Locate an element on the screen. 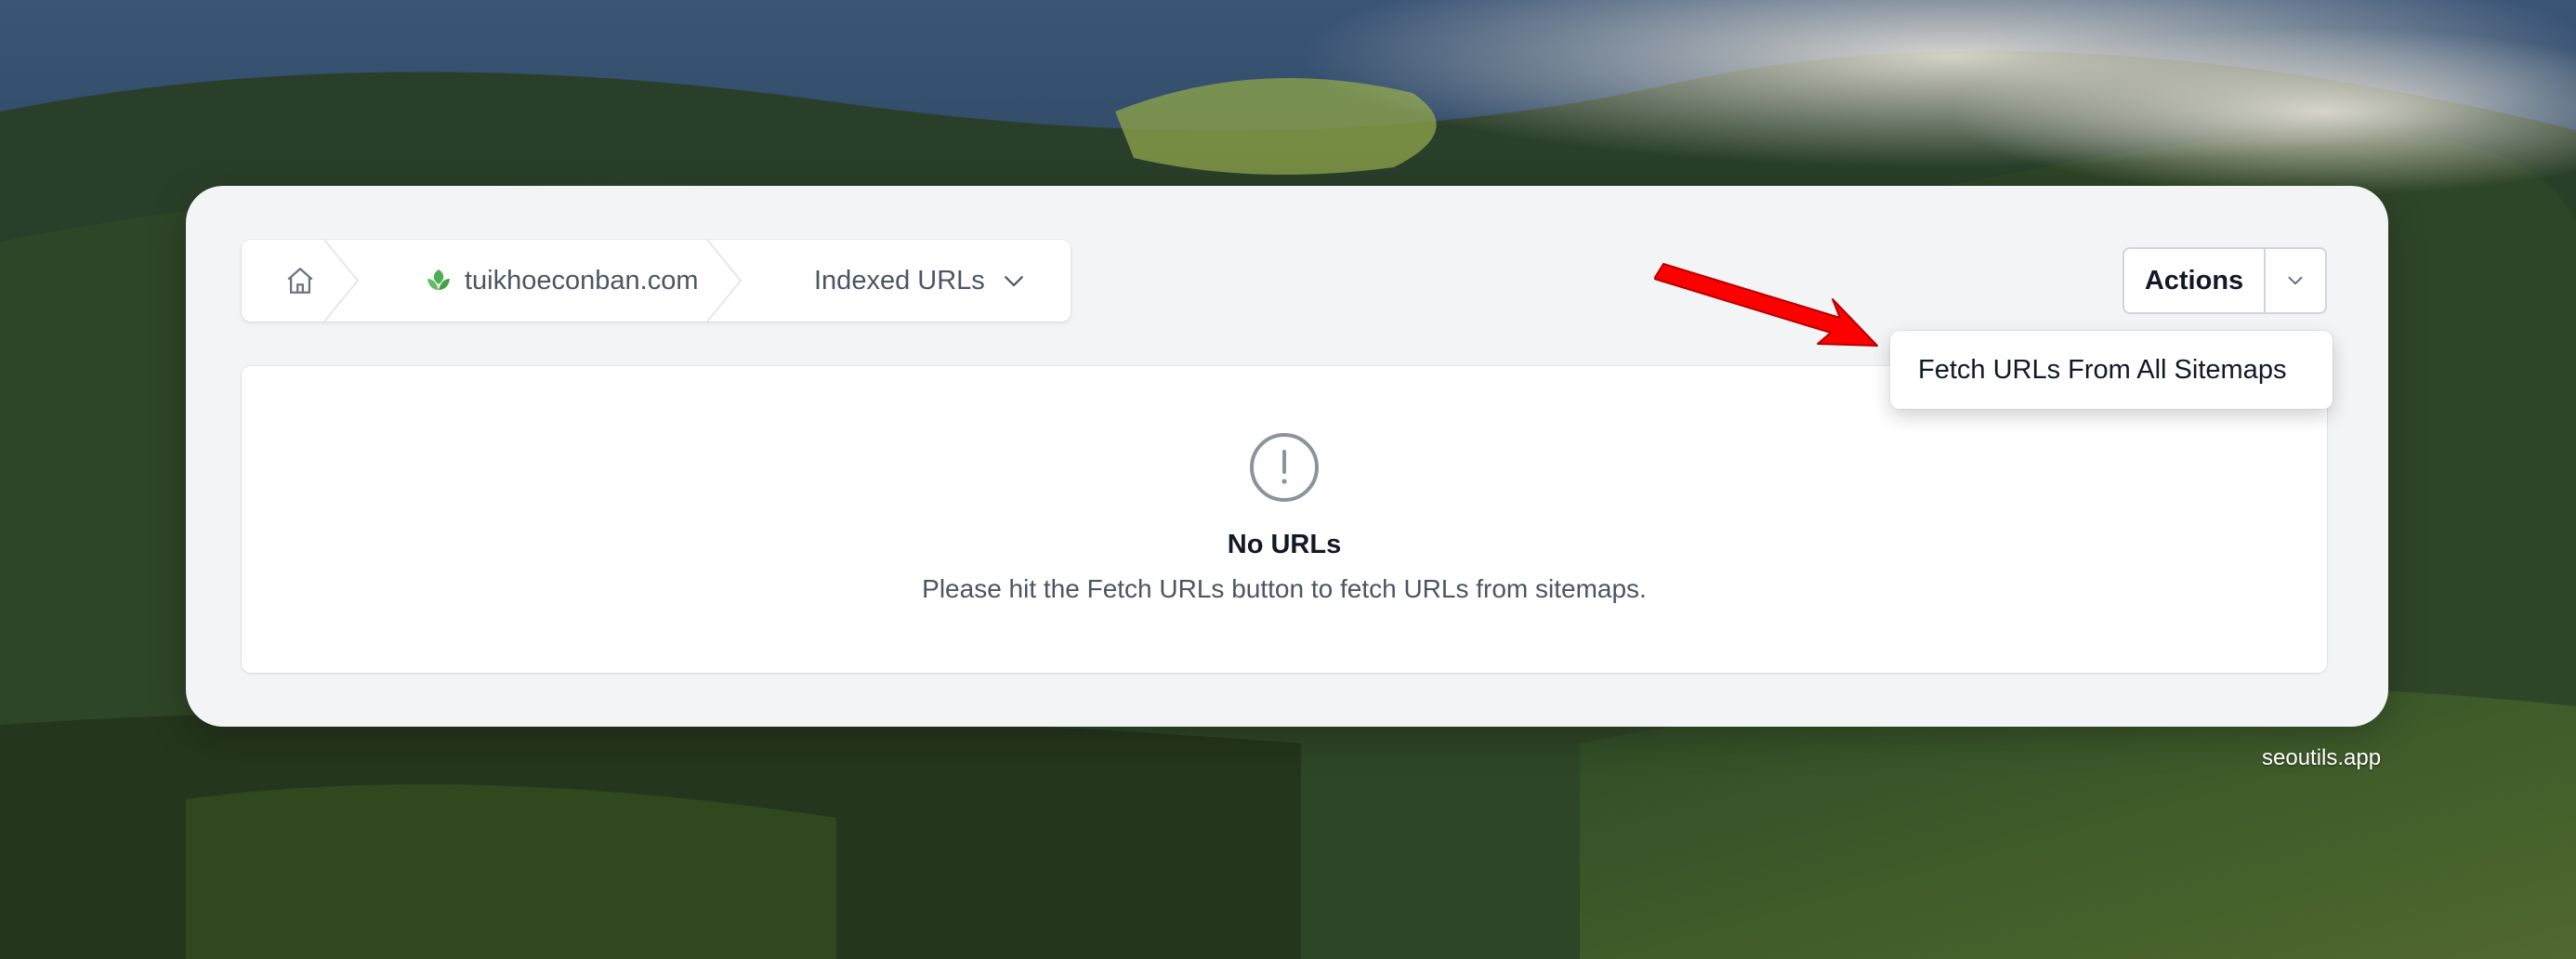 The height and width of the screenshot is (959, 2576). breadcrumb-home is located at coordinates (301, 281).